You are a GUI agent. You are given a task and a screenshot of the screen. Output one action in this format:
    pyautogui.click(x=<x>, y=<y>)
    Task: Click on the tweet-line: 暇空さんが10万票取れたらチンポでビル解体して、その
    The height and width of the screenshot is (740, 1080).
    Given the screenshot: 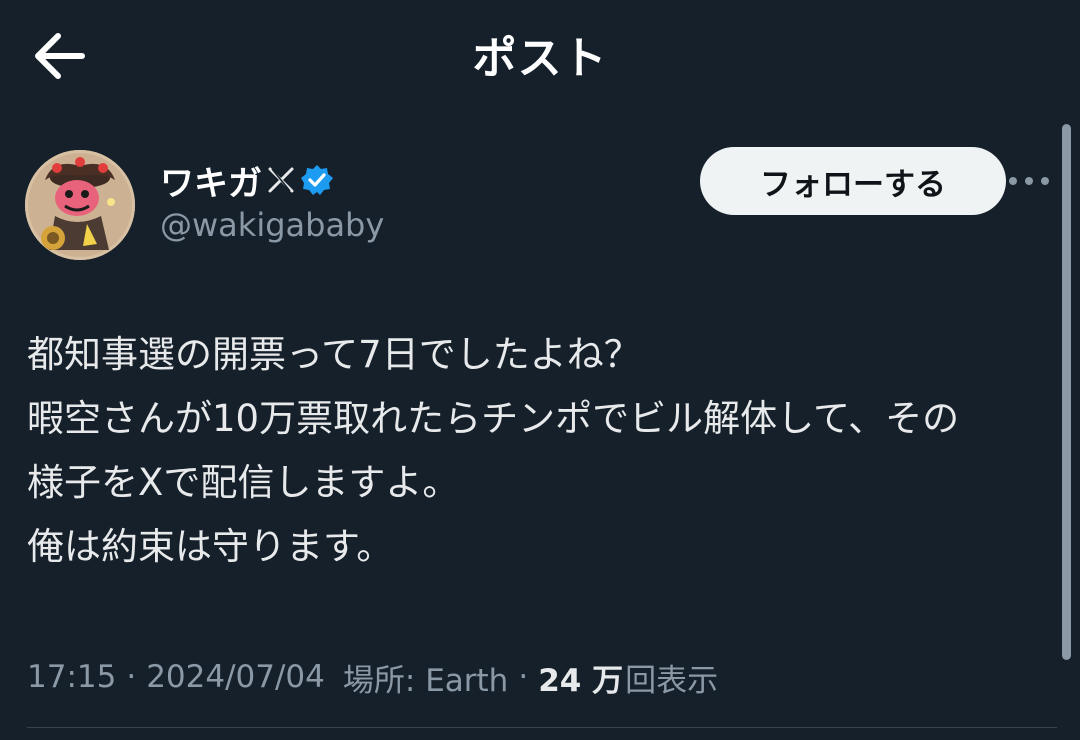 What is the action you would take?
    pyautogui.click(x=493, y=418)
    